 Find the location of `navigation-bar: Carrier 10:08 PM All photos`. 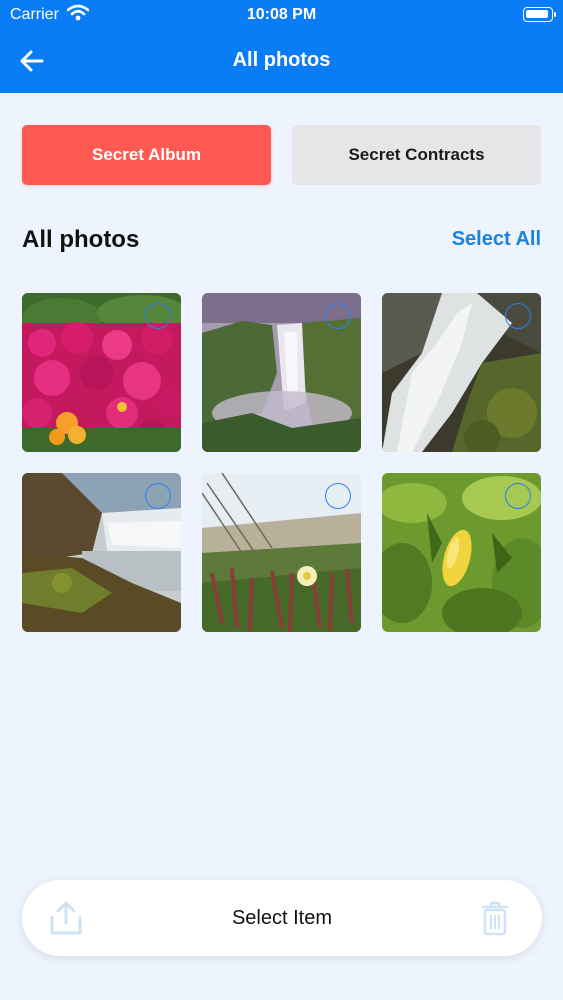

navigation-bar: Carrier 10:08 PM All photos is located at coordinates (281, 46).